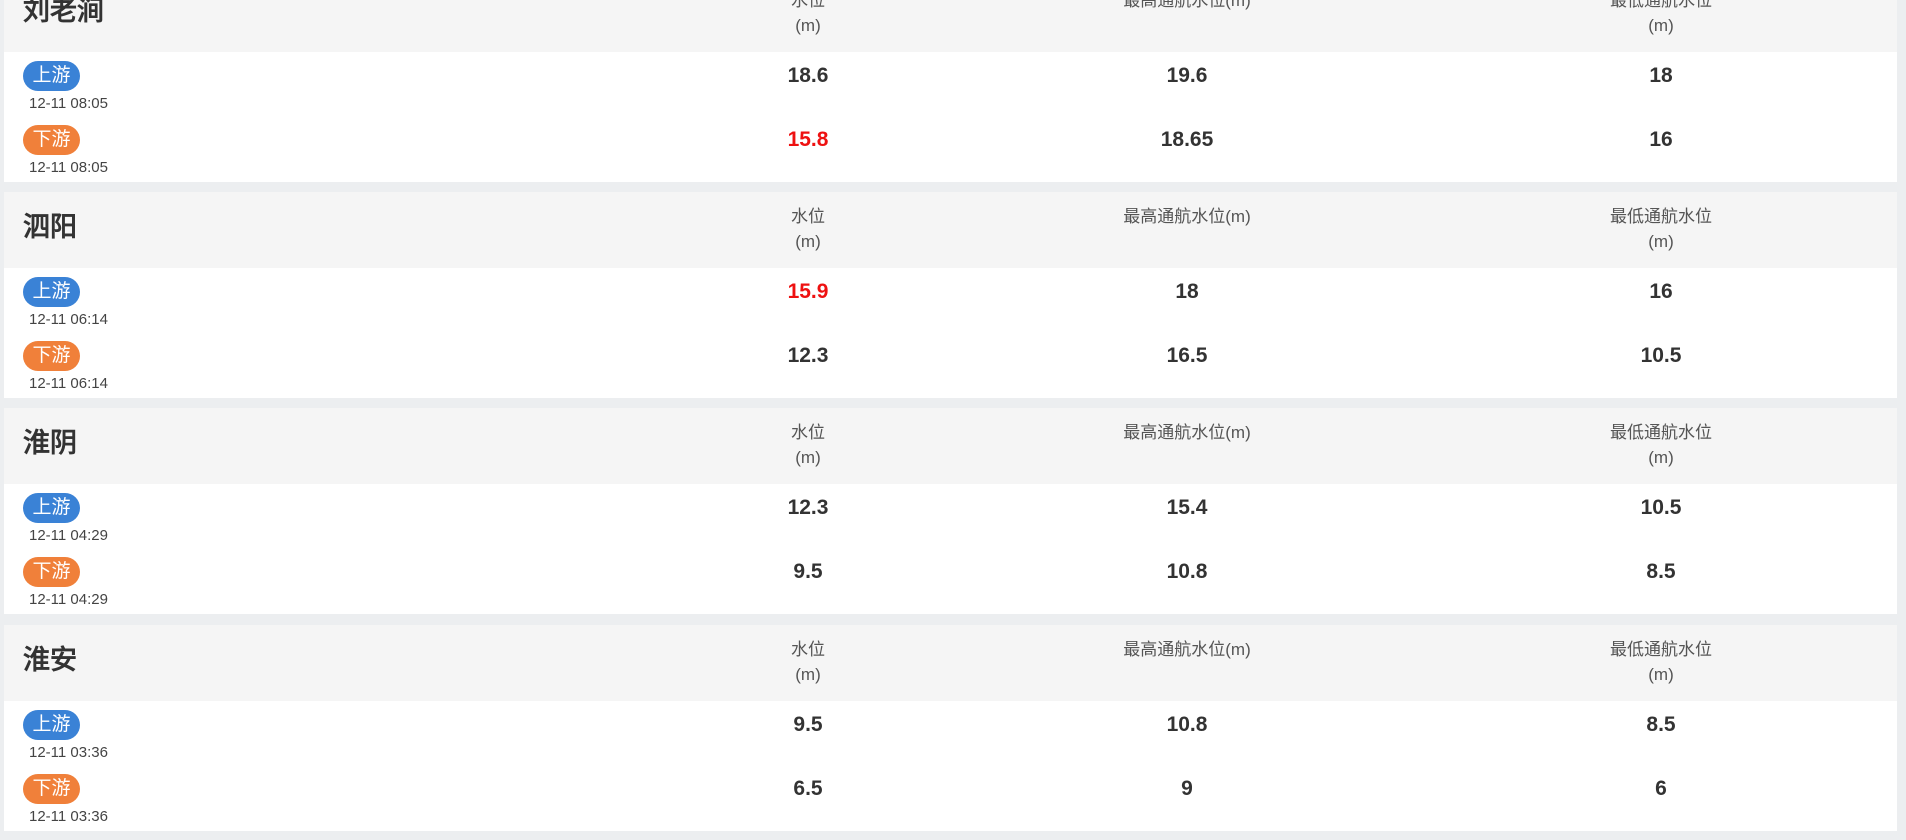  I want to click on downstream-time: 12-11 03:36, so click(68, 816).